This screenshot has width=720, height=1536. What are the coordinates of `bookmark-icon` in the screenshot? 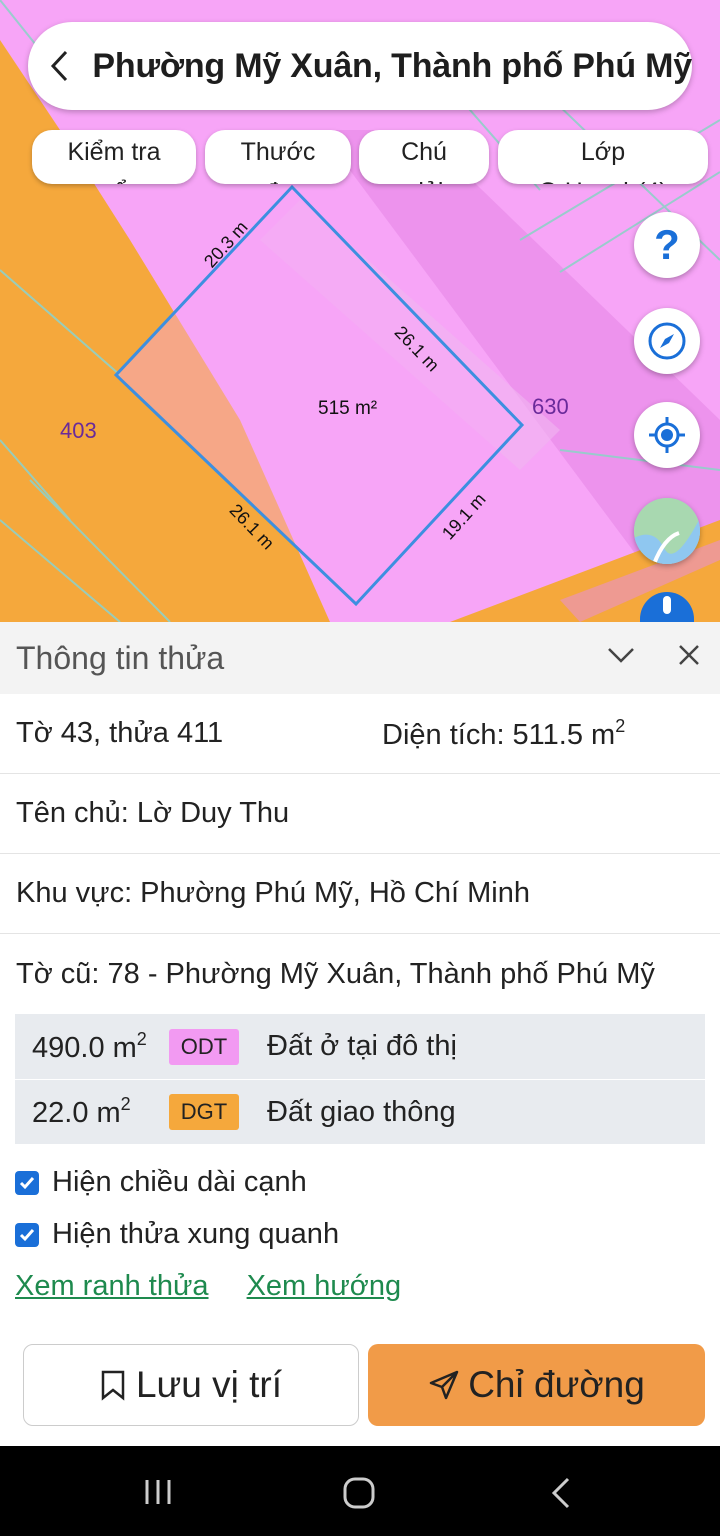 It's located at (113, 1385).